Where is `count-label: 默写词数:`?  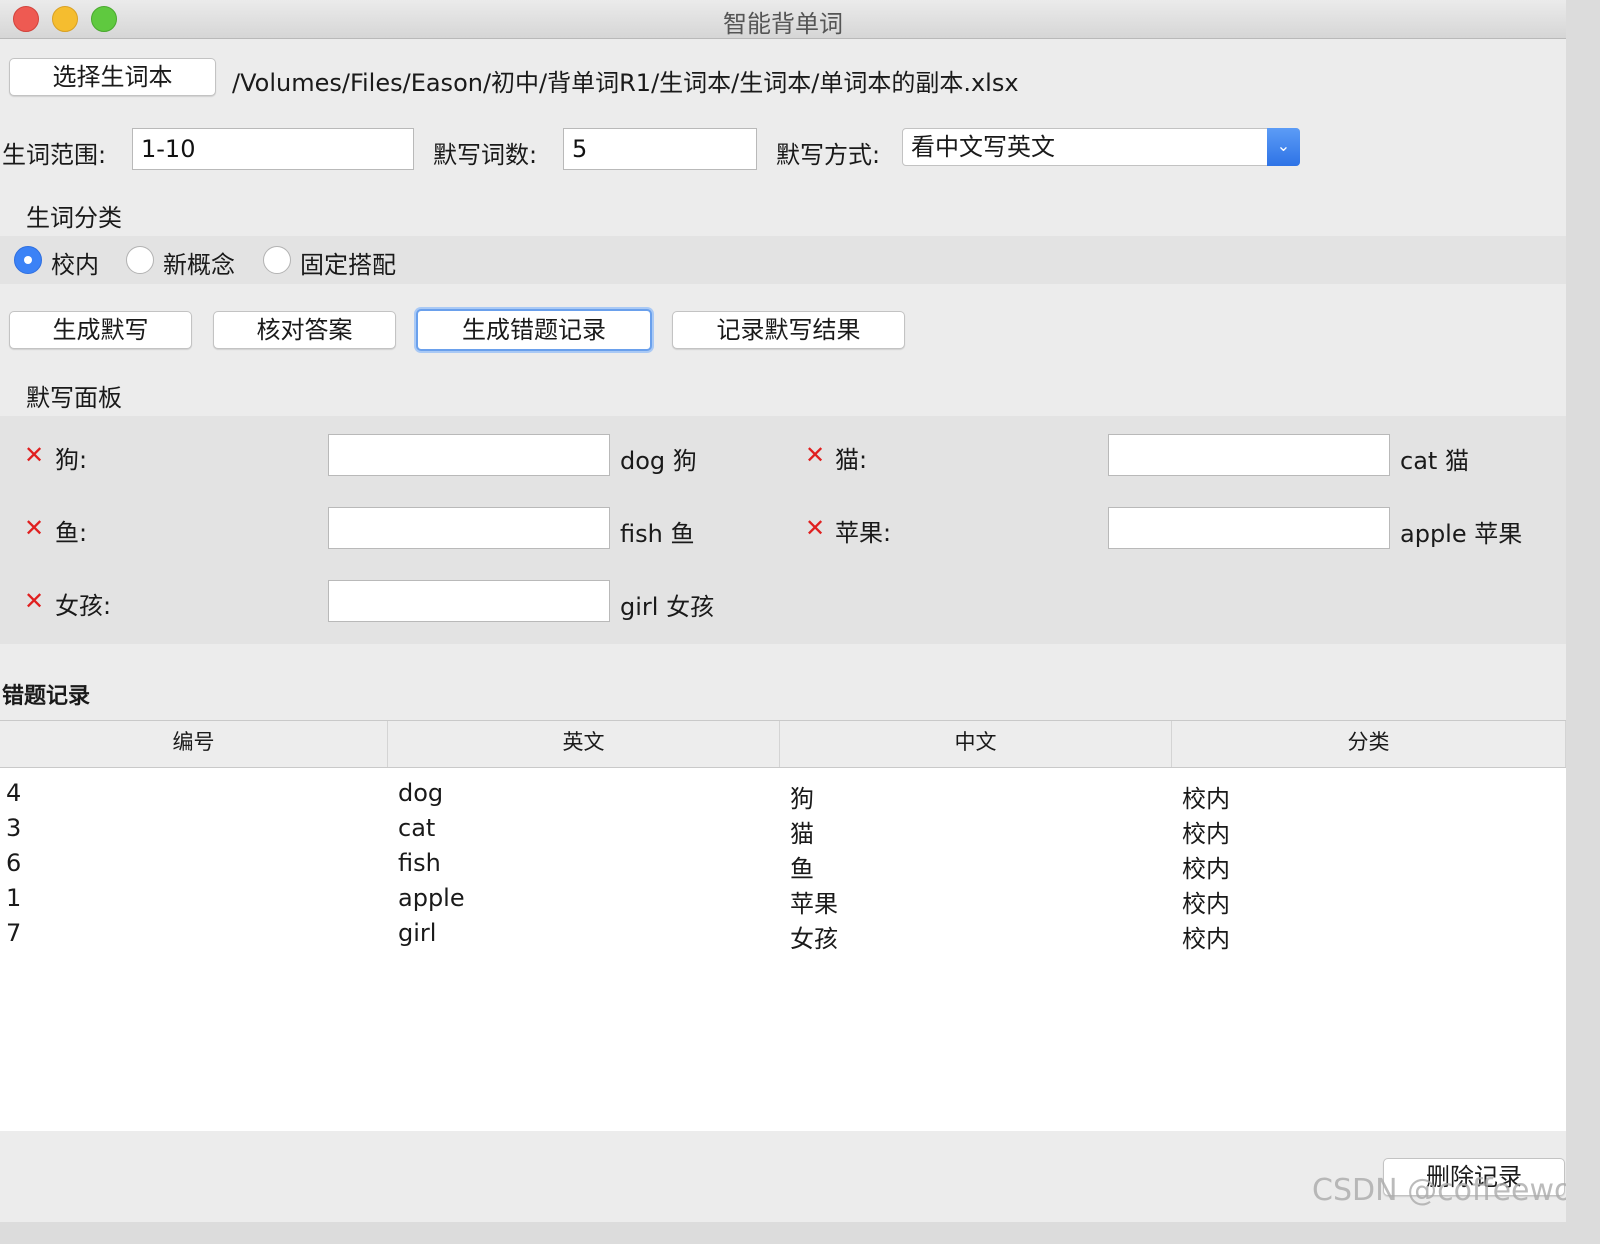
count-label: 默写词数: is located at coordinates (485, 155).